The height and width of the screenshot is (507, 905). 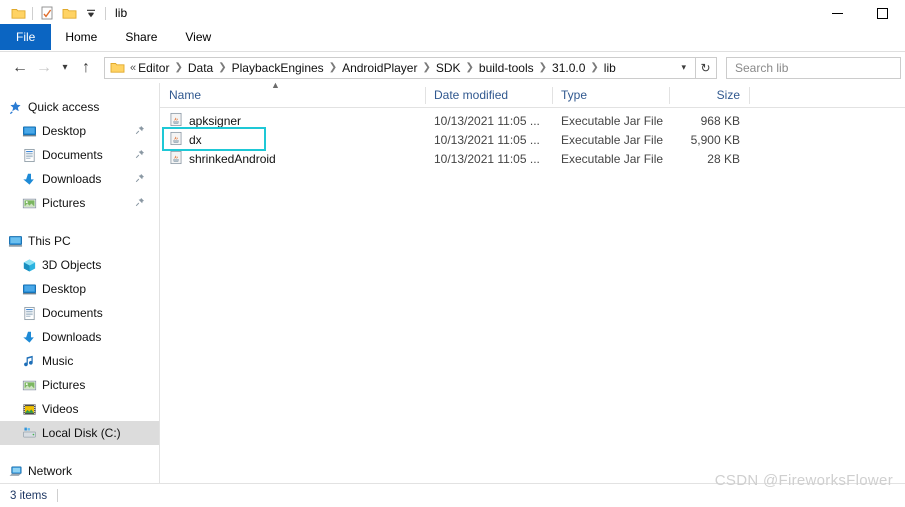 I want to click on sidebar-item-3d-objects: 3D Objects, so click(x=79, y=265).